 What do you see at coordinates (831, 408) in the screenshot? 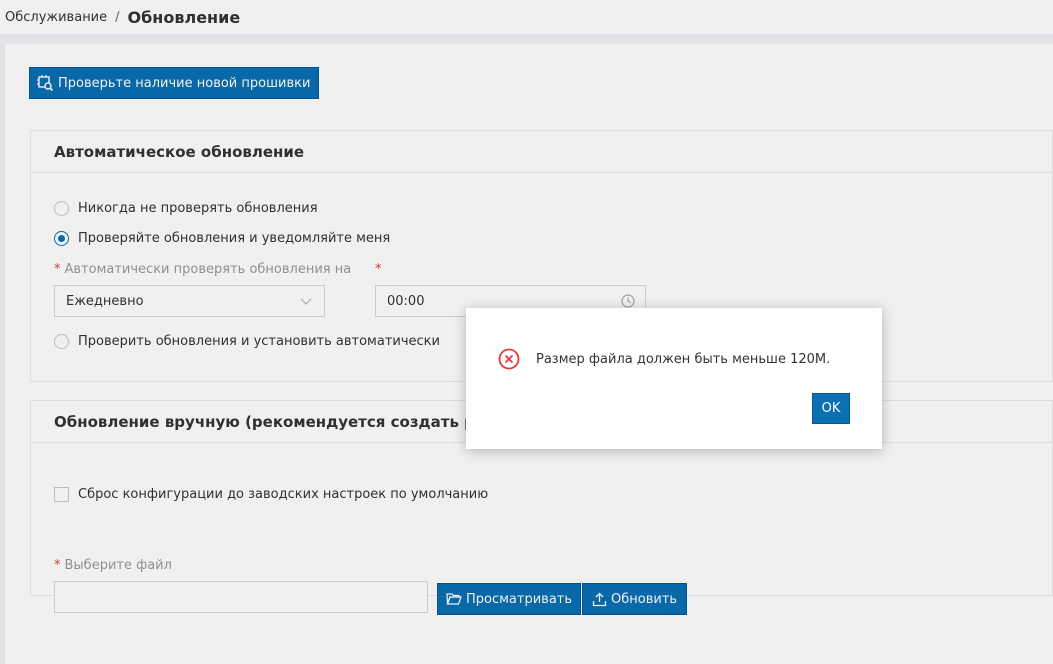
I see `ok-button: OK` at bounding box center [831, 408].